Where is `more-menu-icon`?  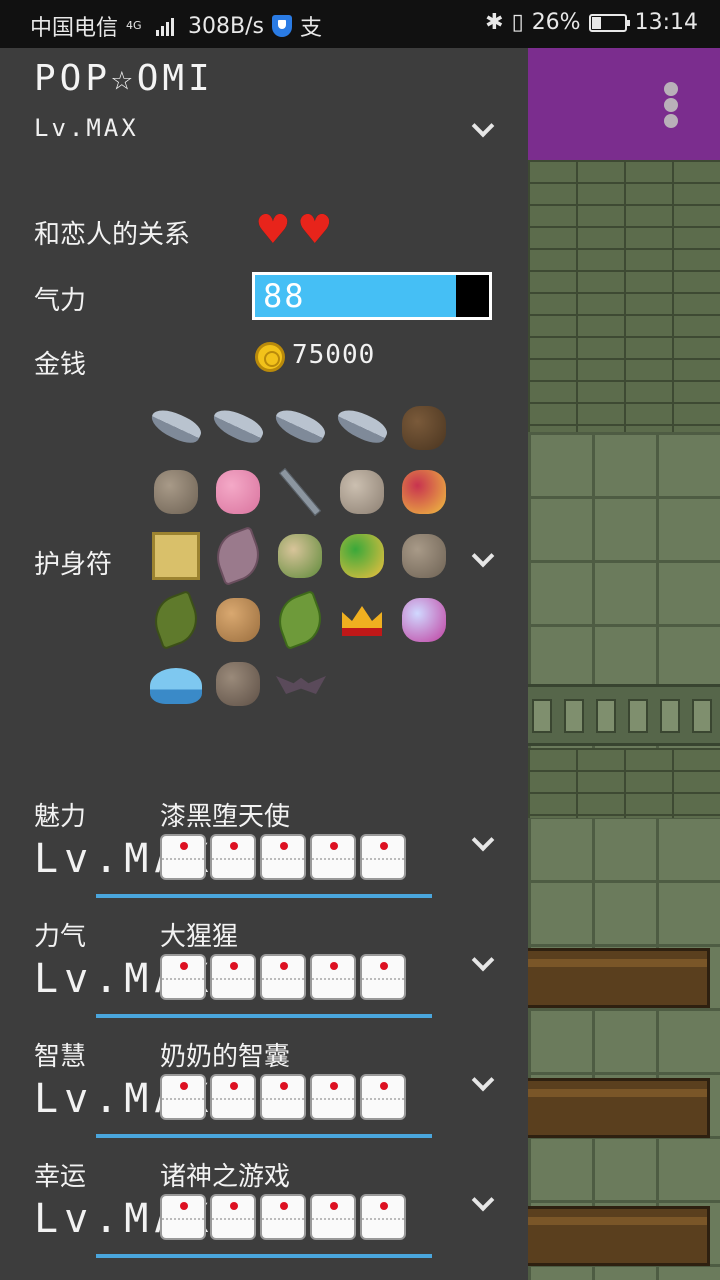 more-menu-icon is located at coordinates (671, 106).